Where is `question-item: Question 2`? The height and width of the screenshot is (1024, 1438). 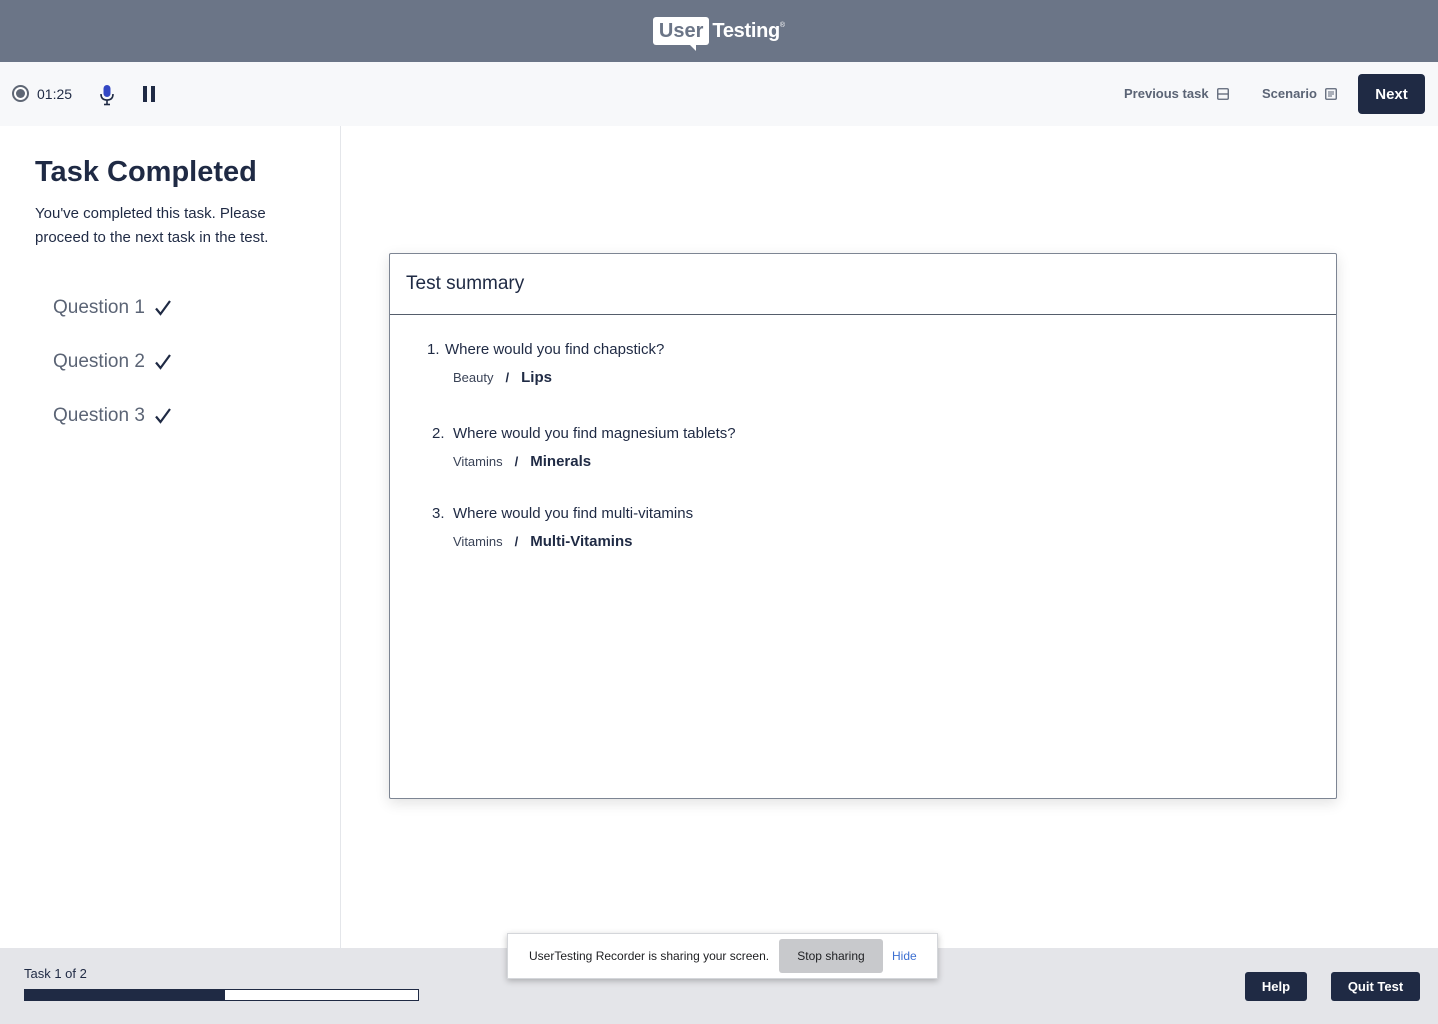
question-item: Question 2 is located at coordinates (112, 362).